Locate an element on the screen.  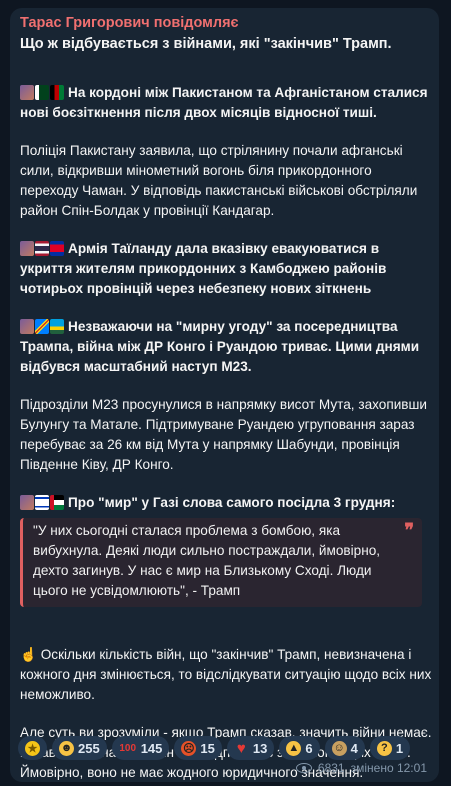
reactions-bar: ★ ☻ 255 100 145 ☹ 15 ♥ 13 ▲ 6 ☺ 4 ? 1 is located at coordinates (214, 748).